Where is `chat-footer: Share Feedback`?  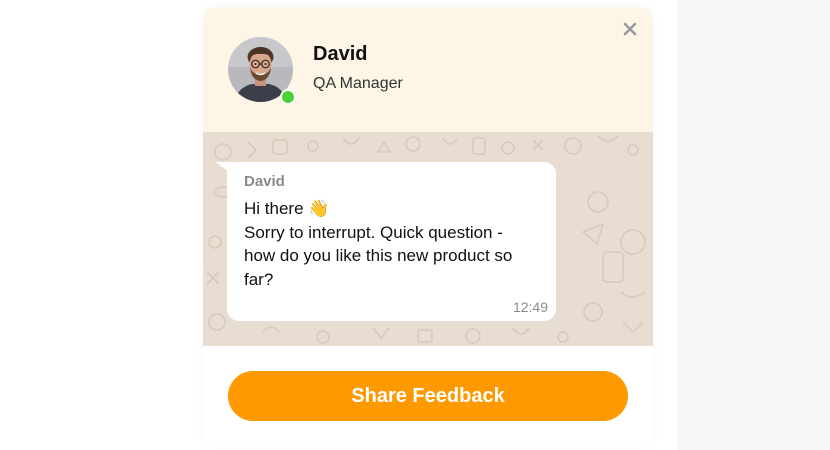
chat-footer: Share Feedback is located at coordinates (428, 396).